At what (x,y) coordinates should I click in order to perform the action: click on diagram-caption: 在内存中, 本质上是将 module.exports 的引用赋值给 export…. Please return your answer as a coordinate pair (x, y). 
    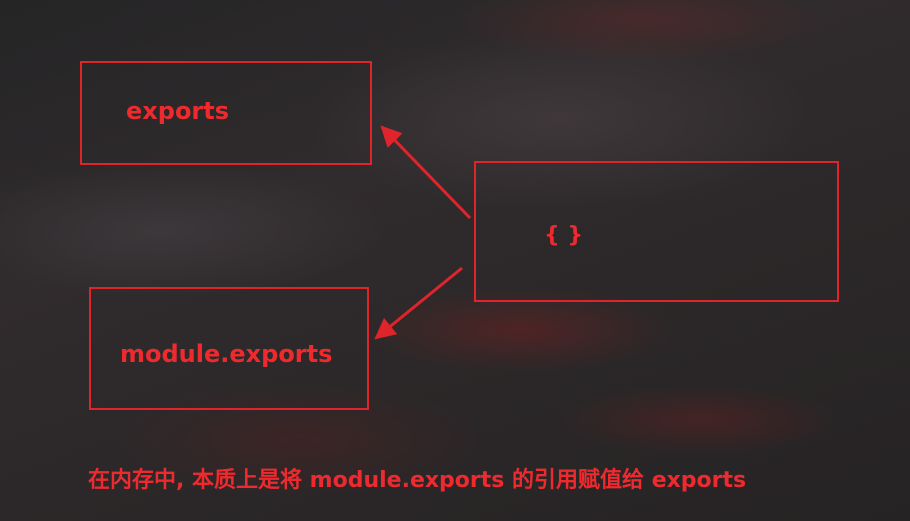
    Looking at the image, I should click on (417, 480).